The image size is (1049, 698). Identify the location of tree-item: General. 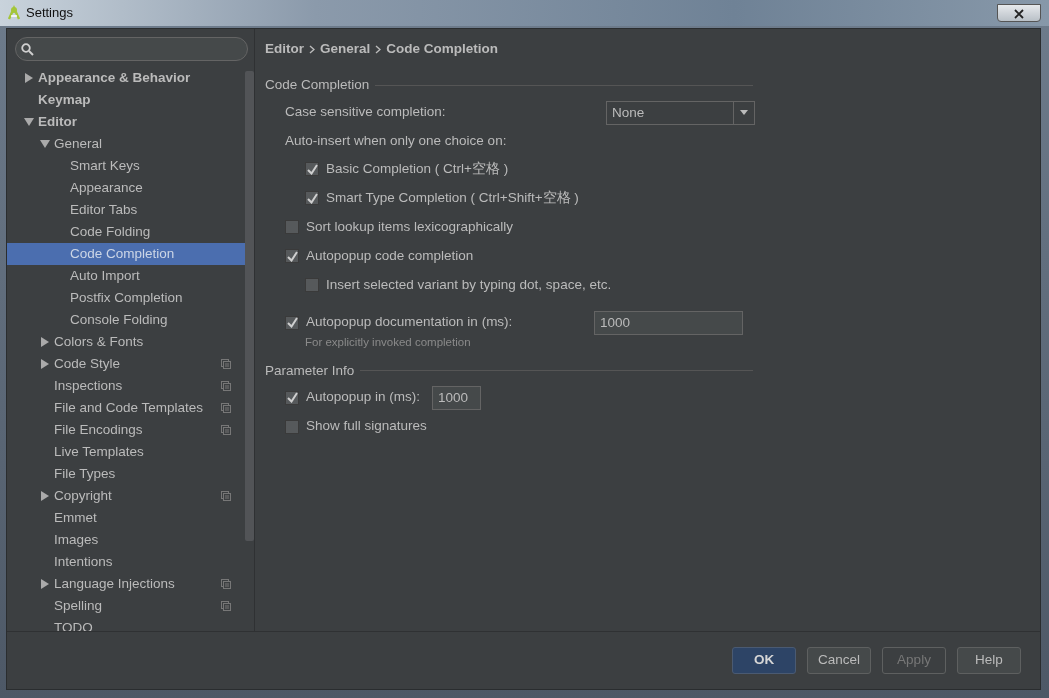
(126, 144).